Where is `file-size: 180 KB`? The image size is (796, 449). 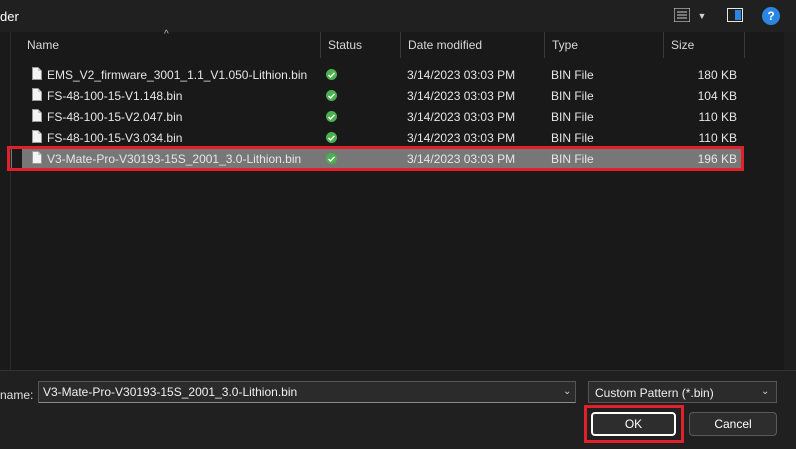 file-size: 180 KB is located at coordinates (717, 75).